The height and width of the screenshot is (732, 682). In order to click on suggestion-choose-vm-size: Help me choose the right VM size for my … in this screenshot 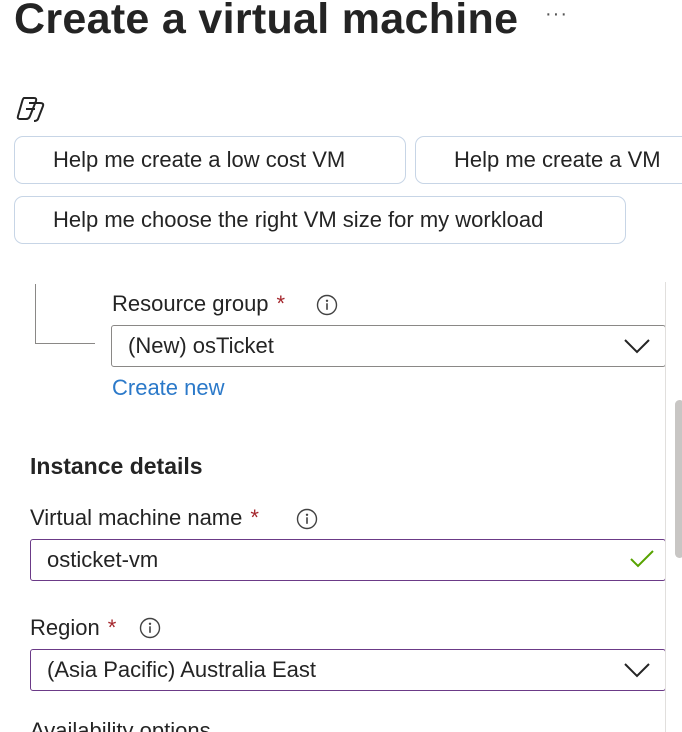, I will do `click(320, 220)`.